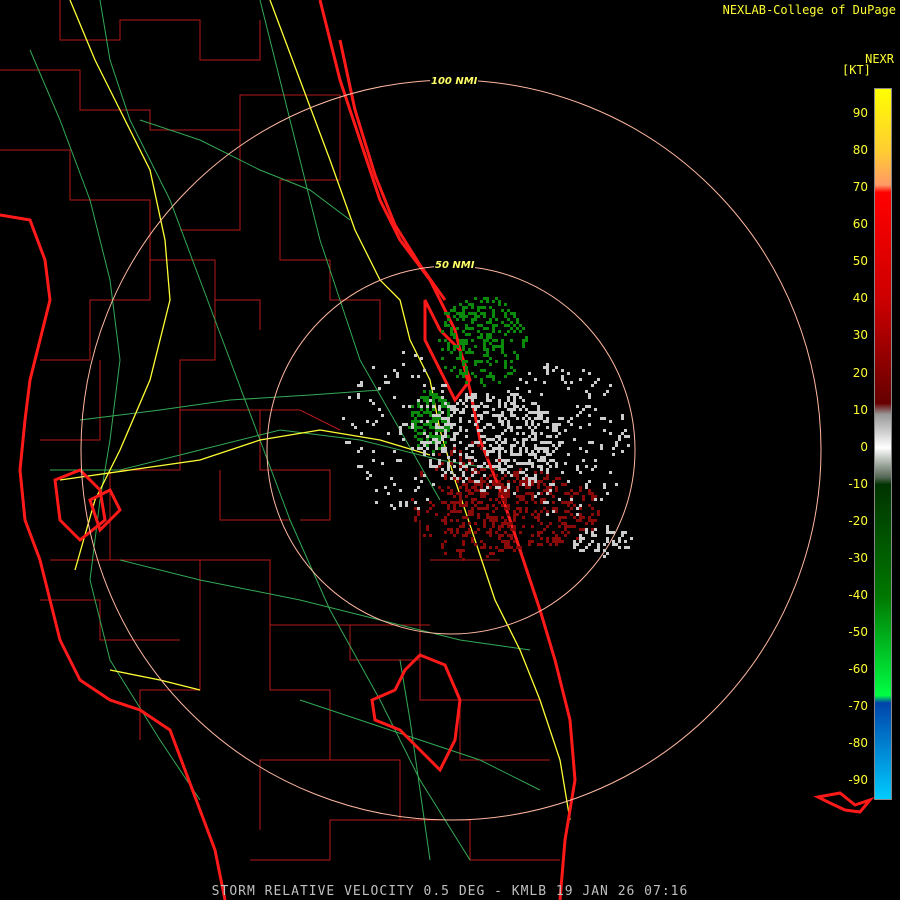  Describe the element at coordinates (858, 743) in the screenshot. I see `legend-tick-label: -80` at that location.